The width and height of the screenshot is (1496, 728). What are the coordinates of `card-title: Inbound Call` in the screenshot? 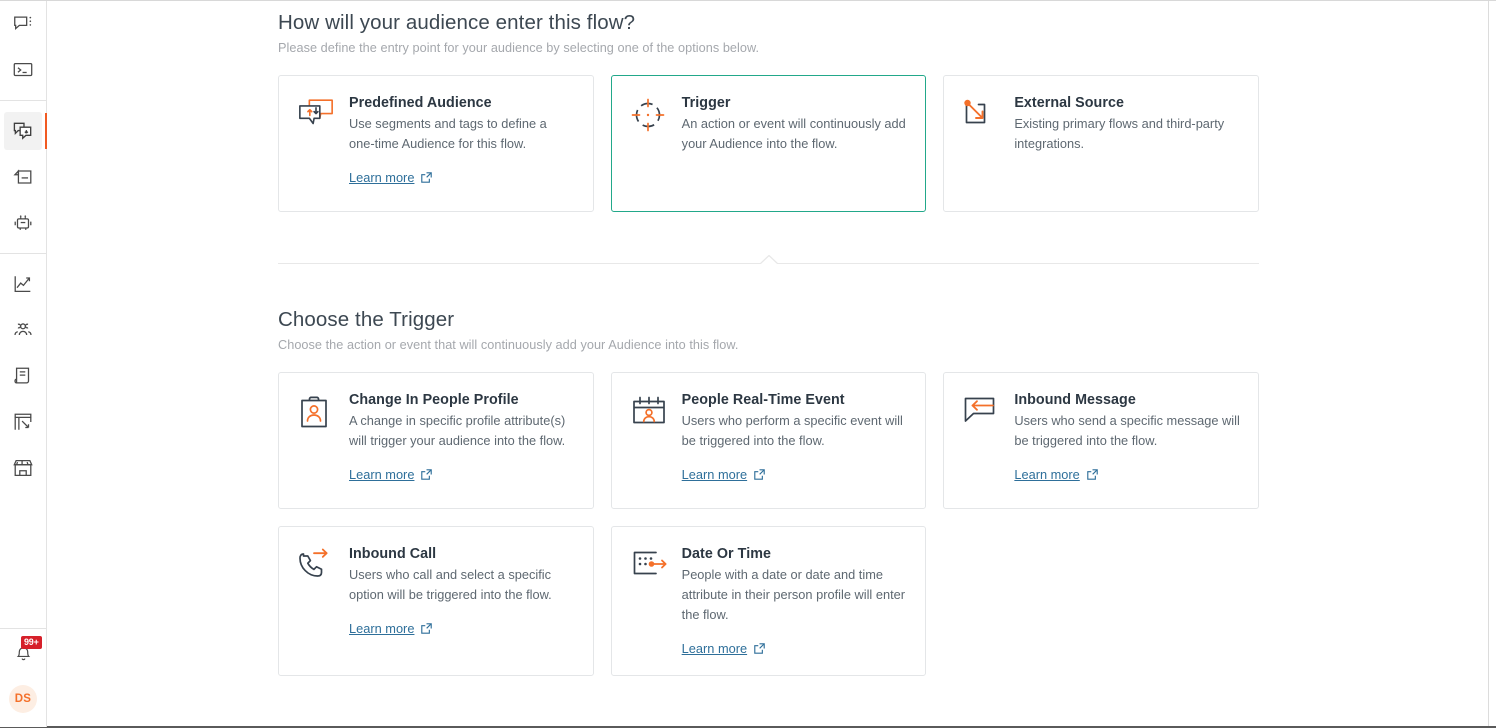 It's located at (393, 554).